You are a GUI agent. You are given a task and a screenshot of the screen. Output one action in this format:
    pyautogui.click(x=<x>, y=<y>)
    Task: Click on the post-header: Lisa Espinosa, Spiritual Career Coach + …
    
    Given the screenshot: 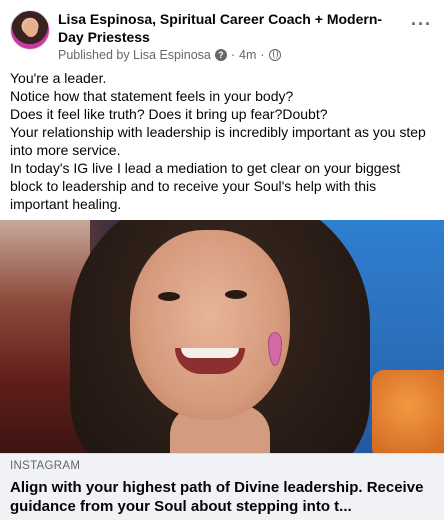 What is the action you would take?
    pyautogui.click(x=222, y=37)
    